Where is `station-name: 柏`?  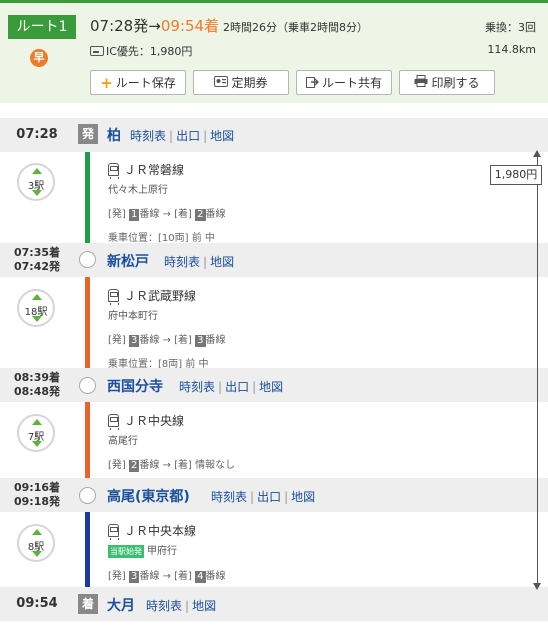 station-name: 柏 is located at coordinates (114, 135).